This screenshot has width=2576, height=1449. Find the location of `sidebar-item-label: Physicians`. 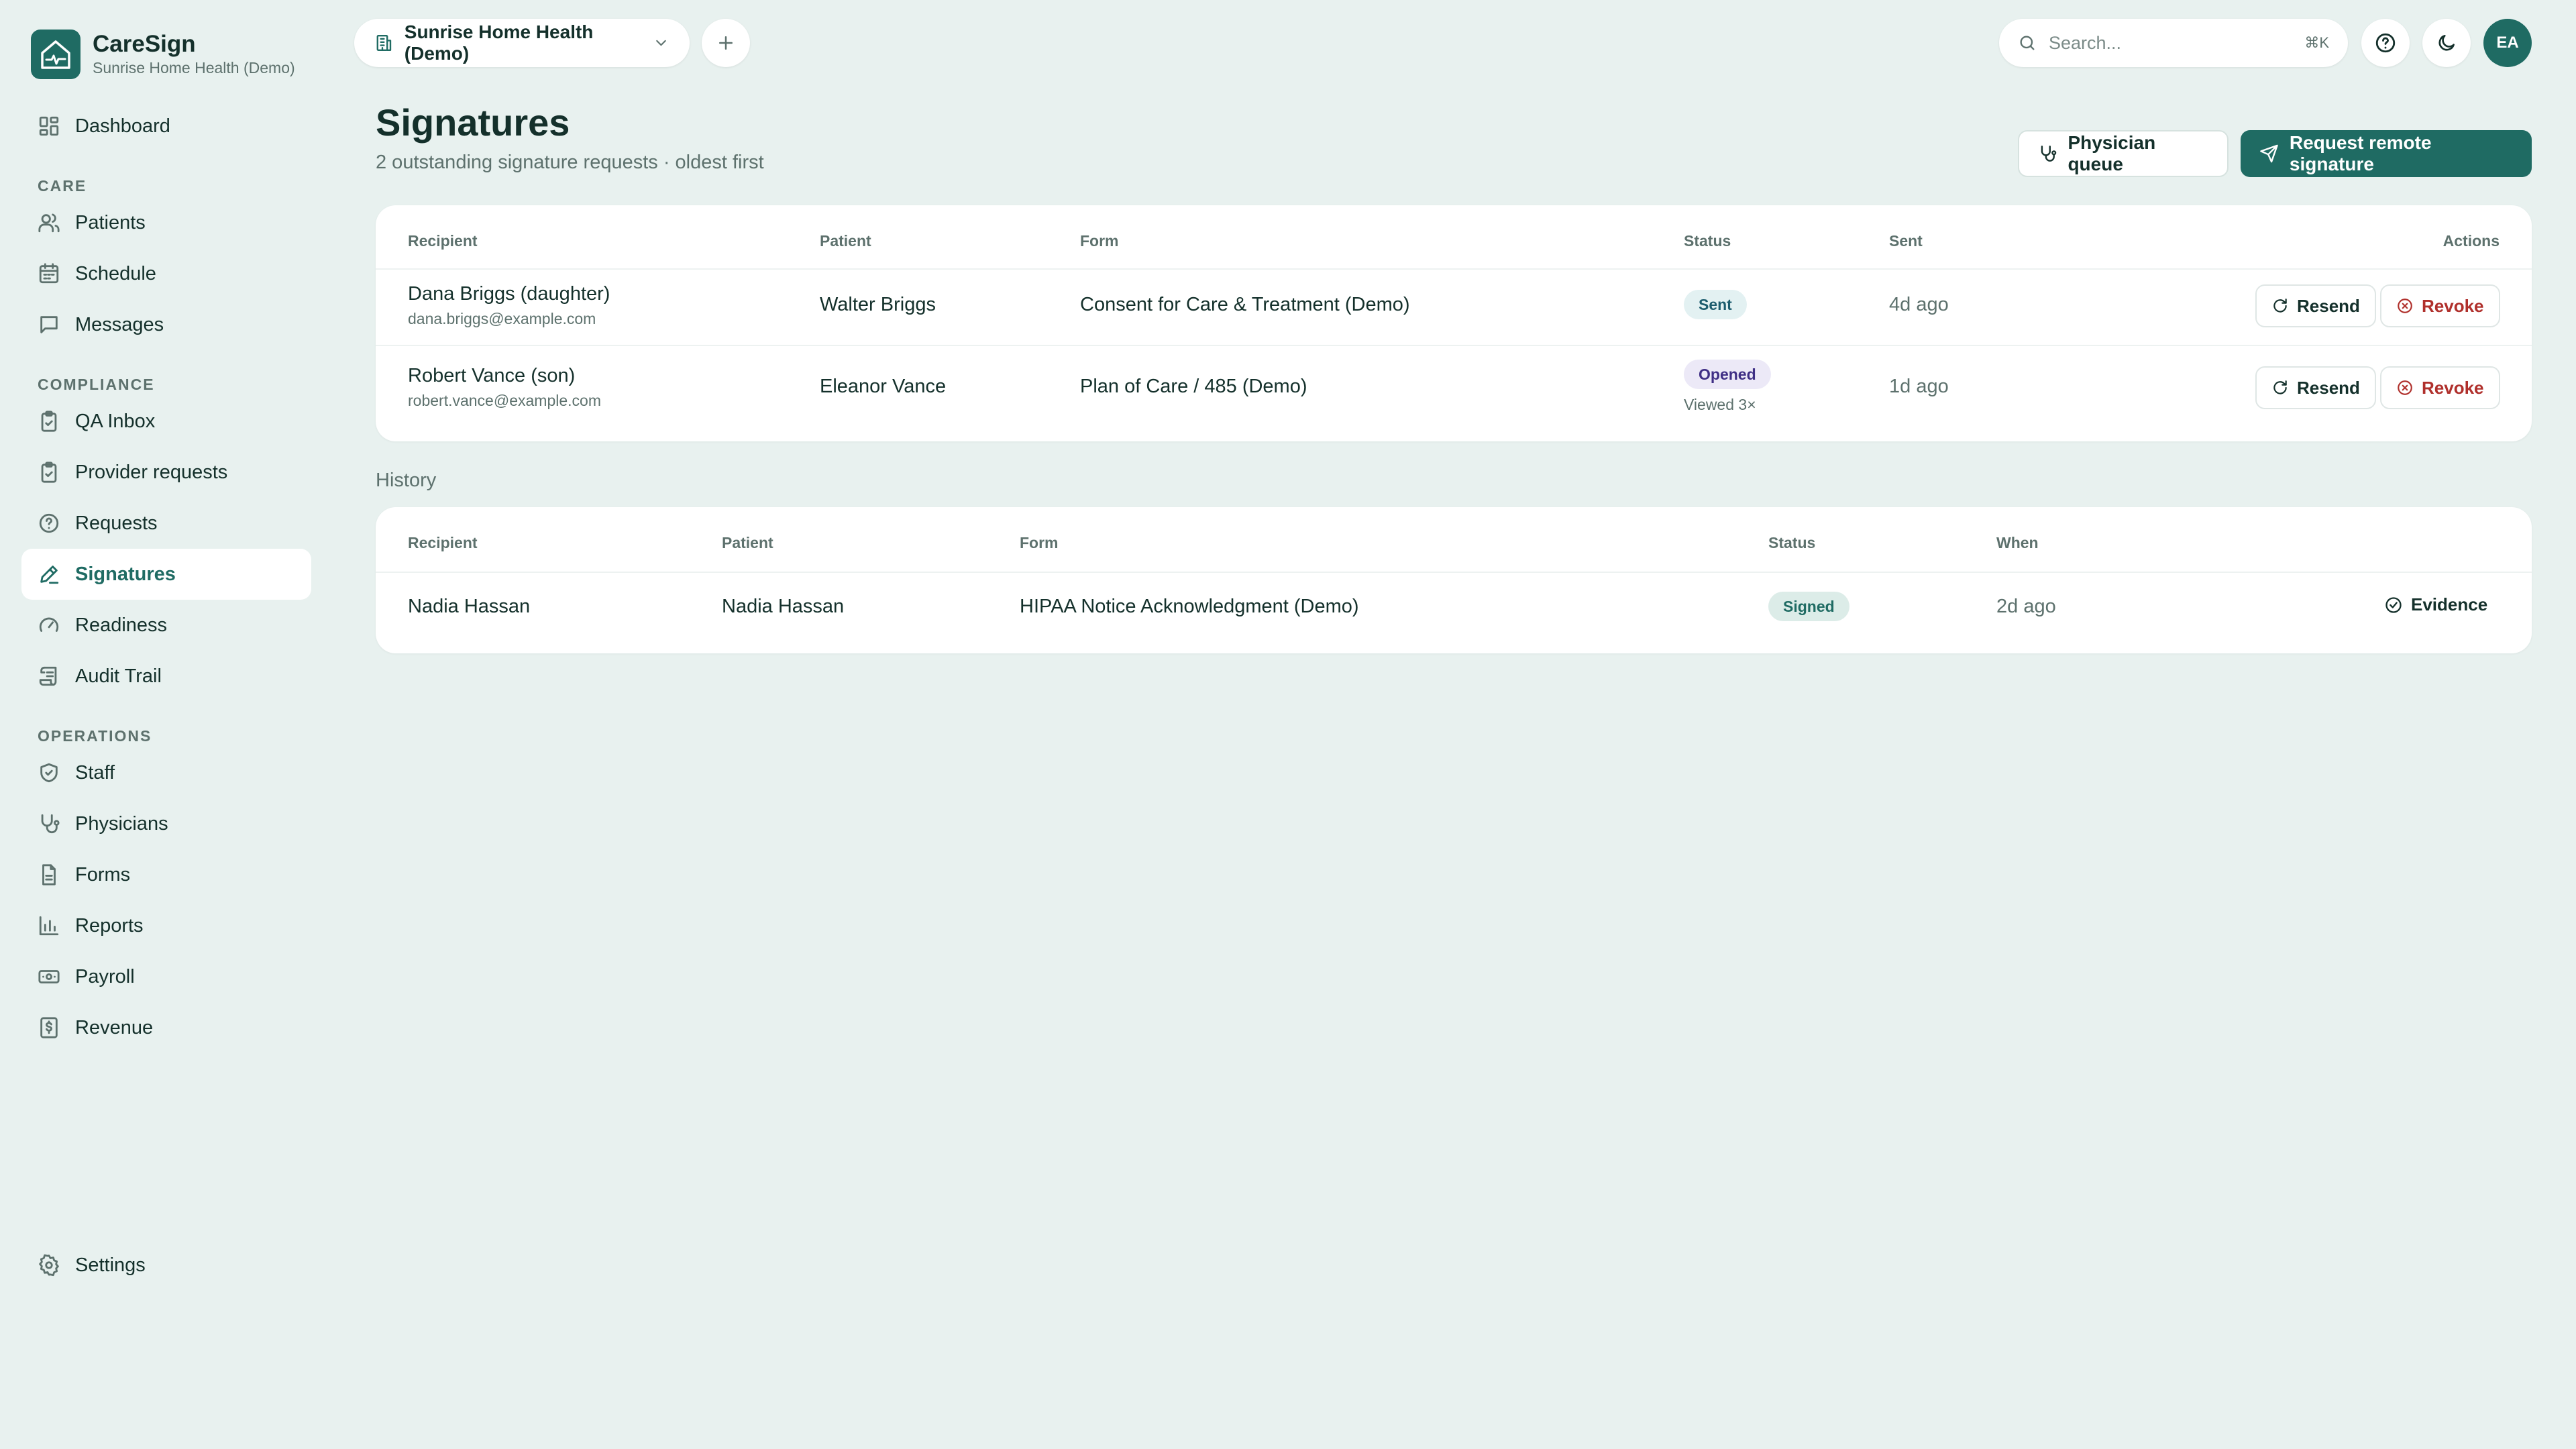

sidebar-item-label: Physicians is located at coordinates (121, 823).